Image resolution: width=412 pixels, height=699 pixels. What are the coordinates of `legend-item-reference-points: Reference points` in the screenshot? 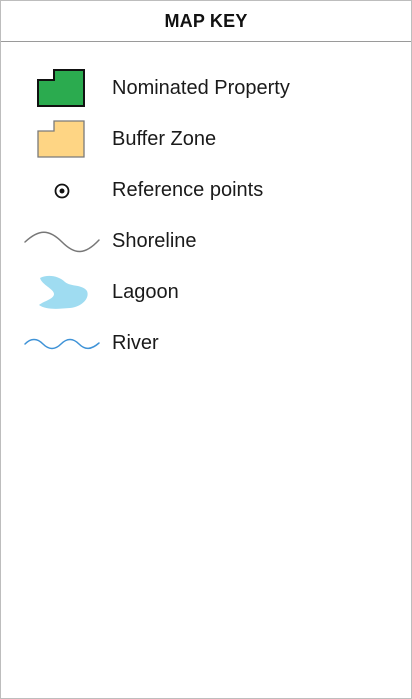 It's located at (206, 190).